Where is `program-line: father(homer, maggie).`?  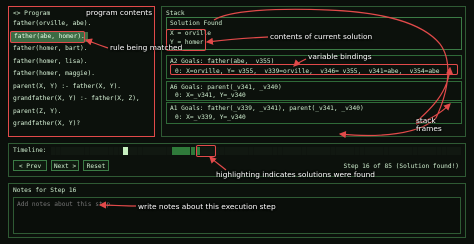
program-line: father(homer, maggie). is located at coordinates (54, 74).